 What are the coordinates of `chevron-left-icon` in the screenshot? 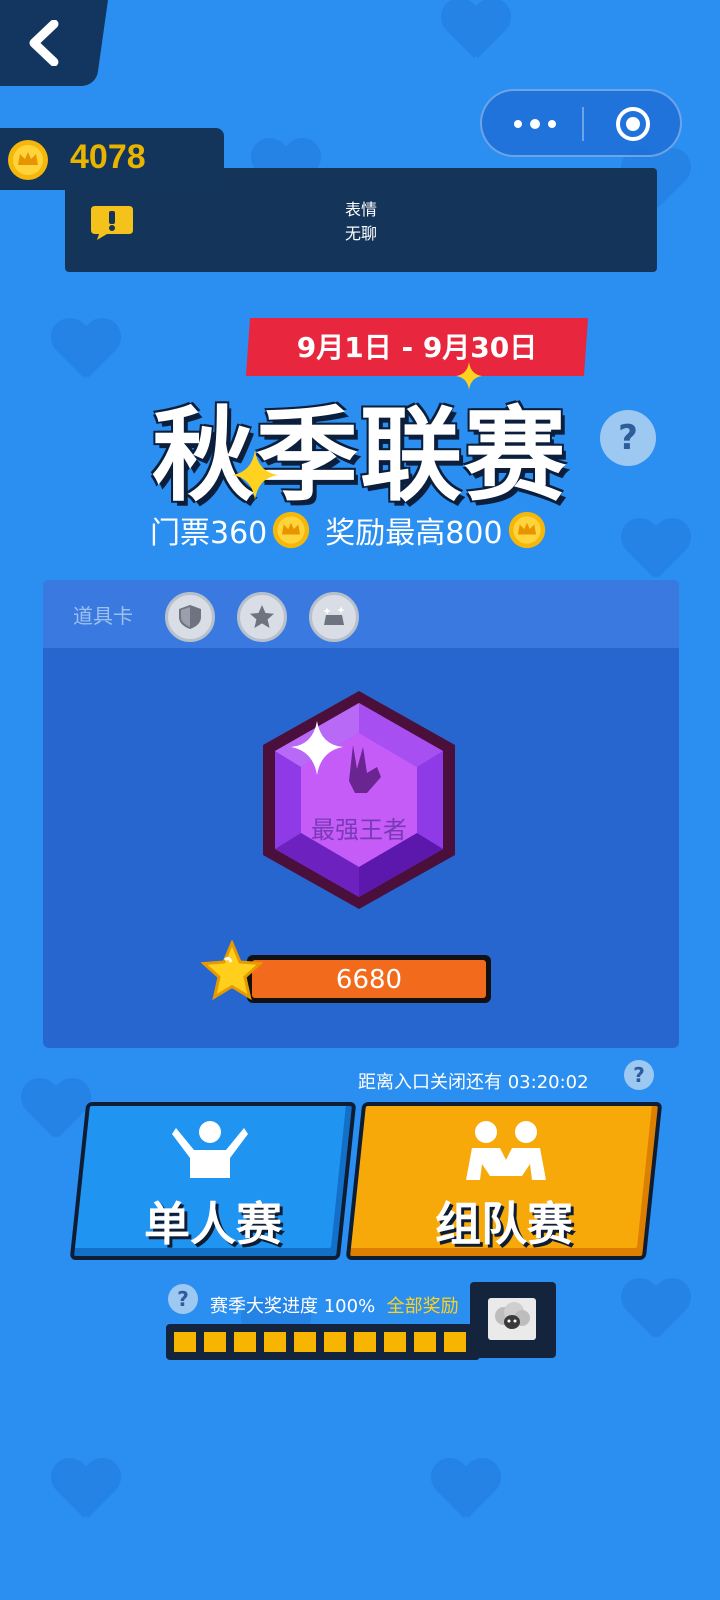 It's located at (44, 43).